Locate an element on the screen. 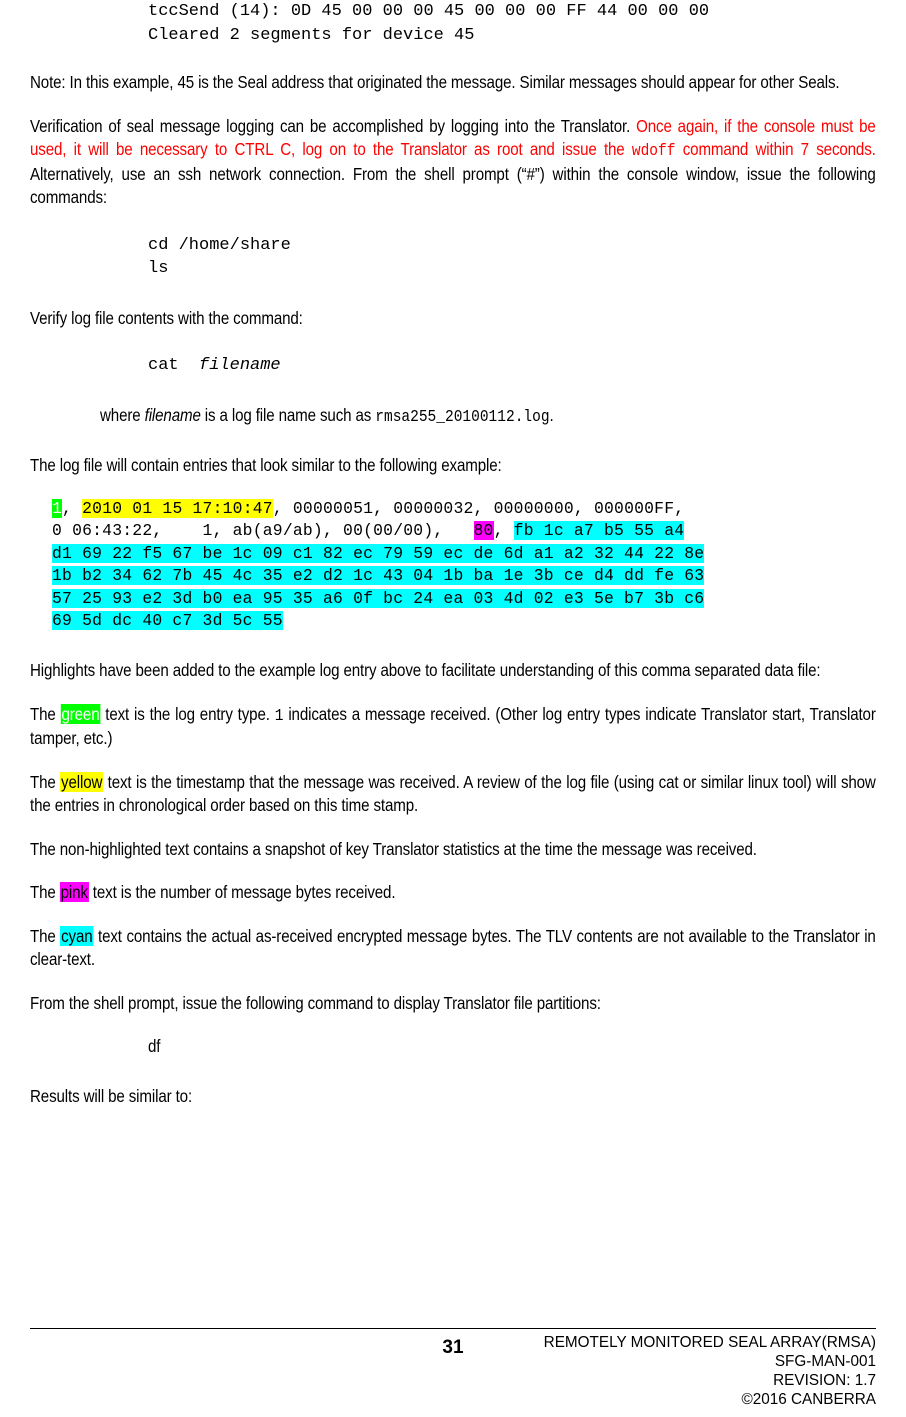  command-cd: cd /home/share is located at coordinates (219, 245).